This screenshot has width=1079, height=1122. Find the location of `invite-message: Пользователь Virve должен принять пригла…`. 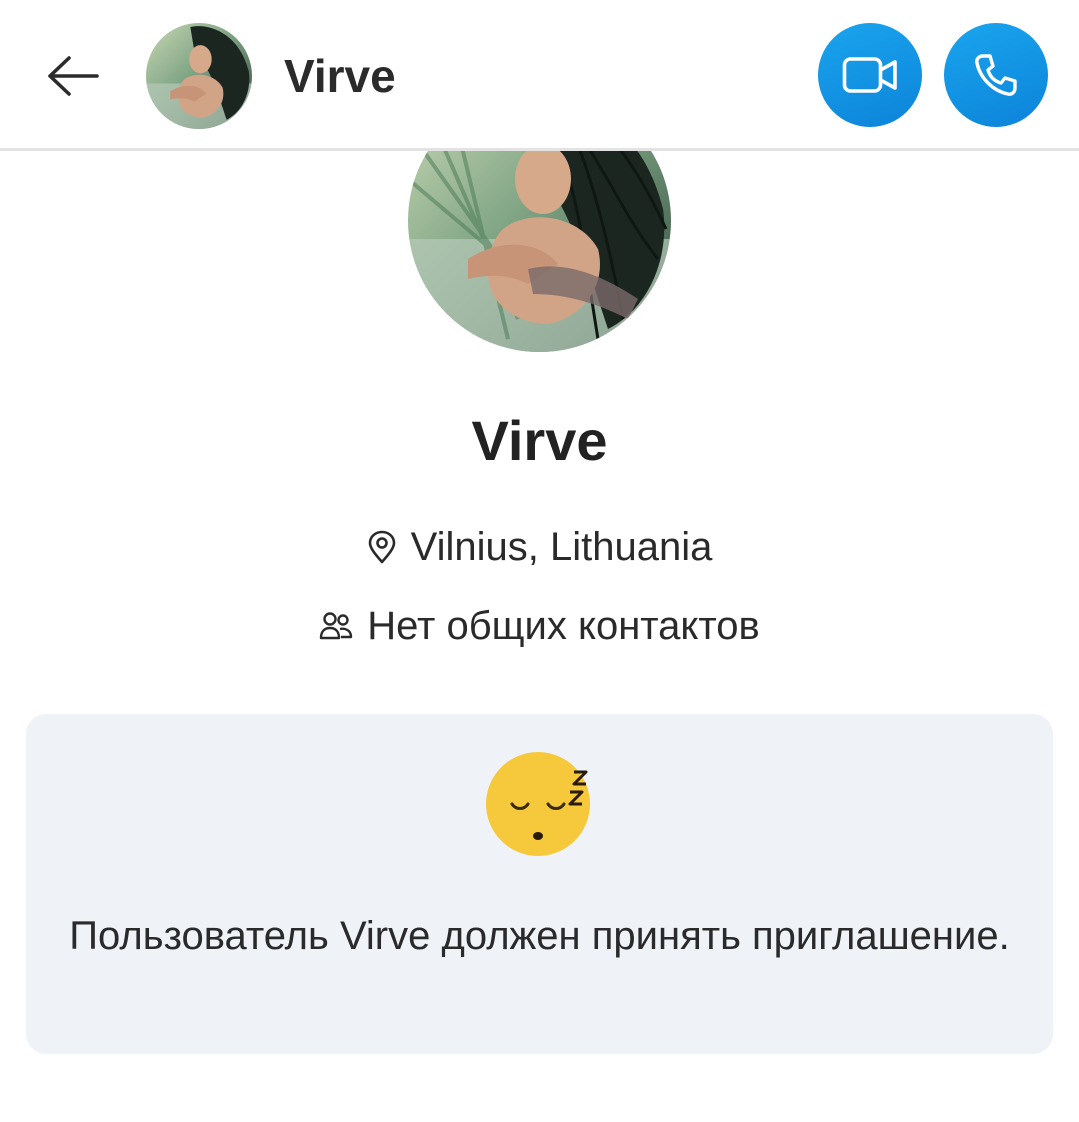

invite-message: Пользователь Virve должен принять пригла… is located at coordinates (539, 936).